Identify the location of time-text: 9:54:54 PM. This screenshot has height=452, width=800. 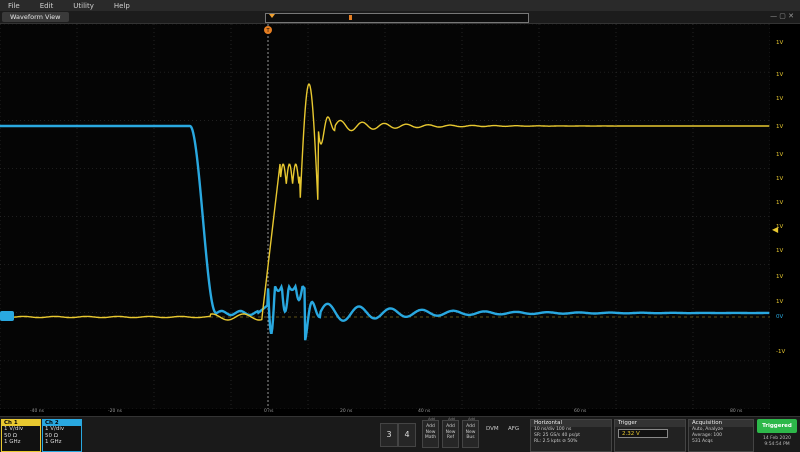
(777, 444).